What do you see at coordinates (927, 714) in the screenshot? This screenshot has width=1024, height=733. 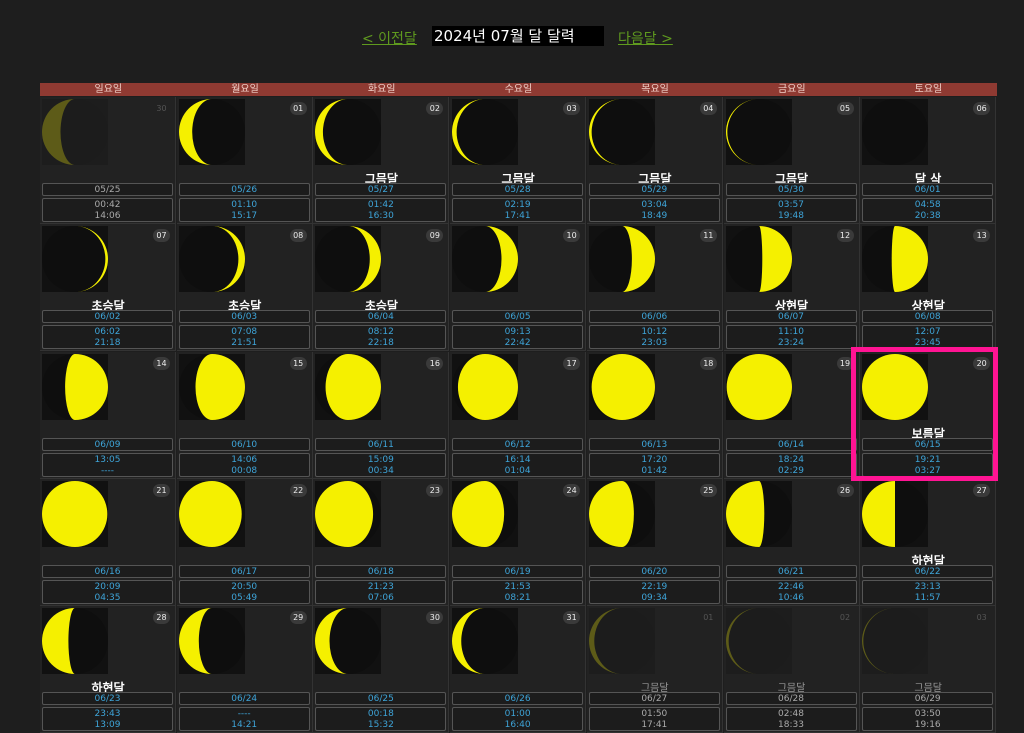 I see `moonrise-time: 03:50` at bounding box center [927, 714].